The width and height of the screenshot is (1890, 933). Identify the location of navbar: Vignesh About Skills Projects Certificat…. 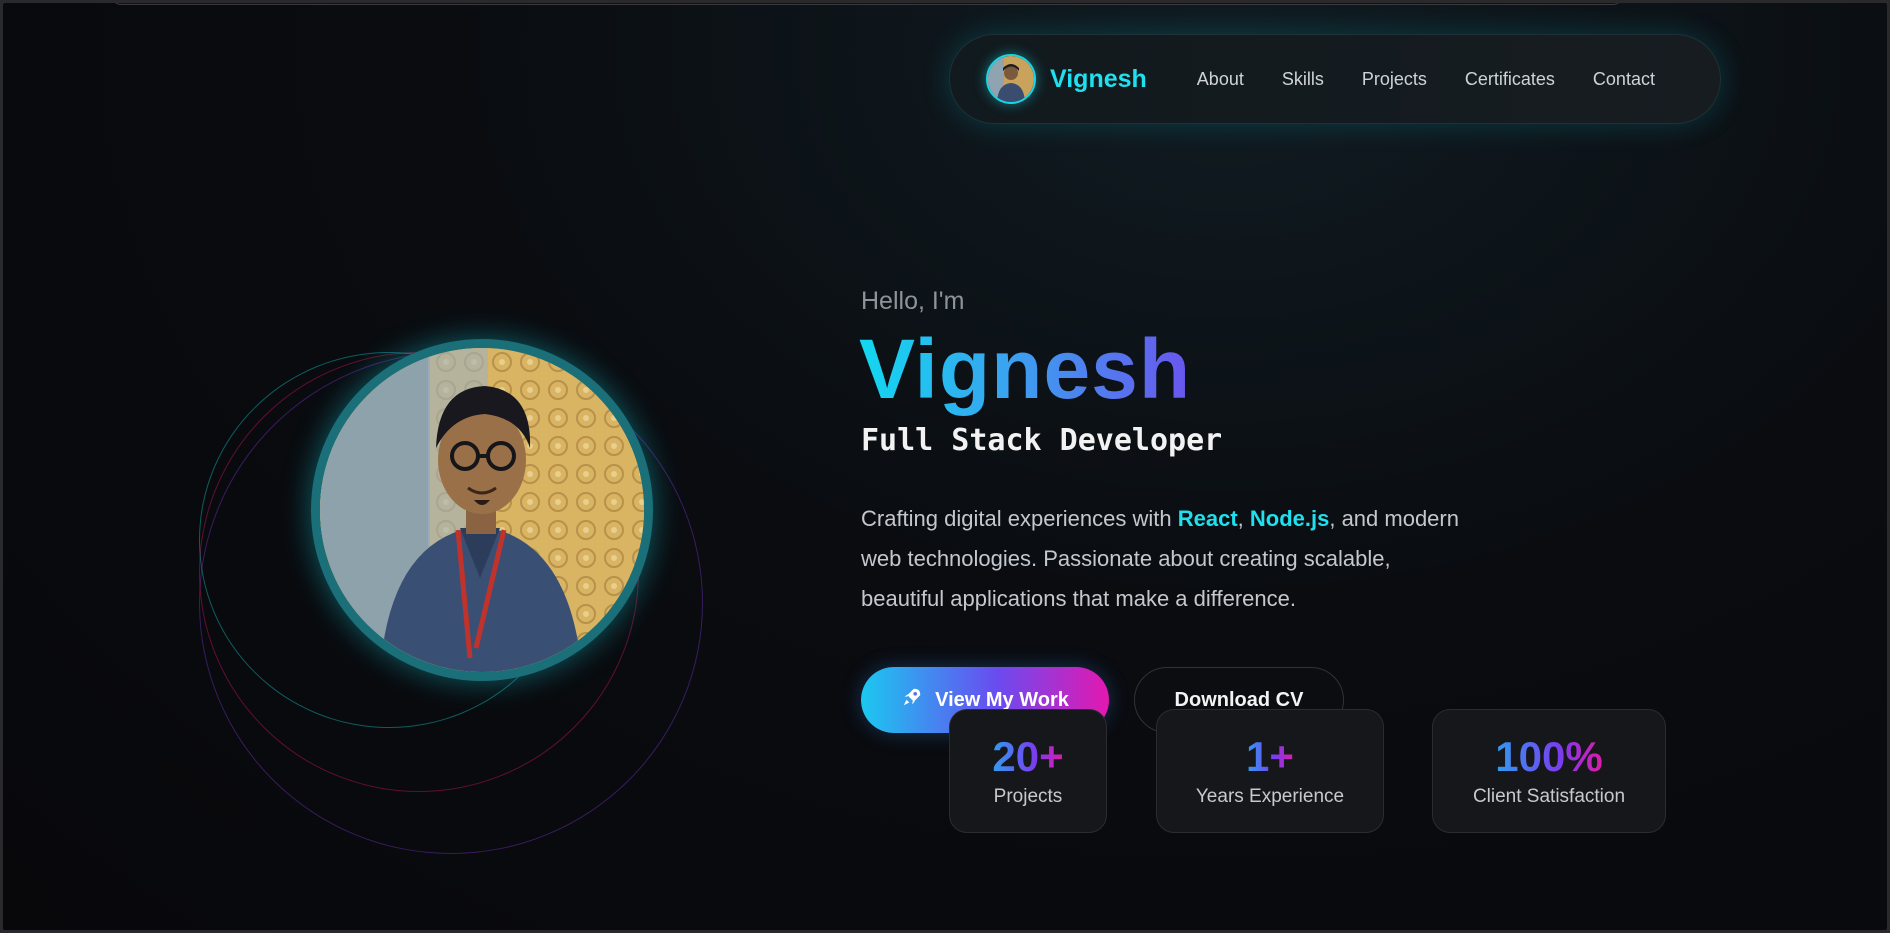
(1335, 79).